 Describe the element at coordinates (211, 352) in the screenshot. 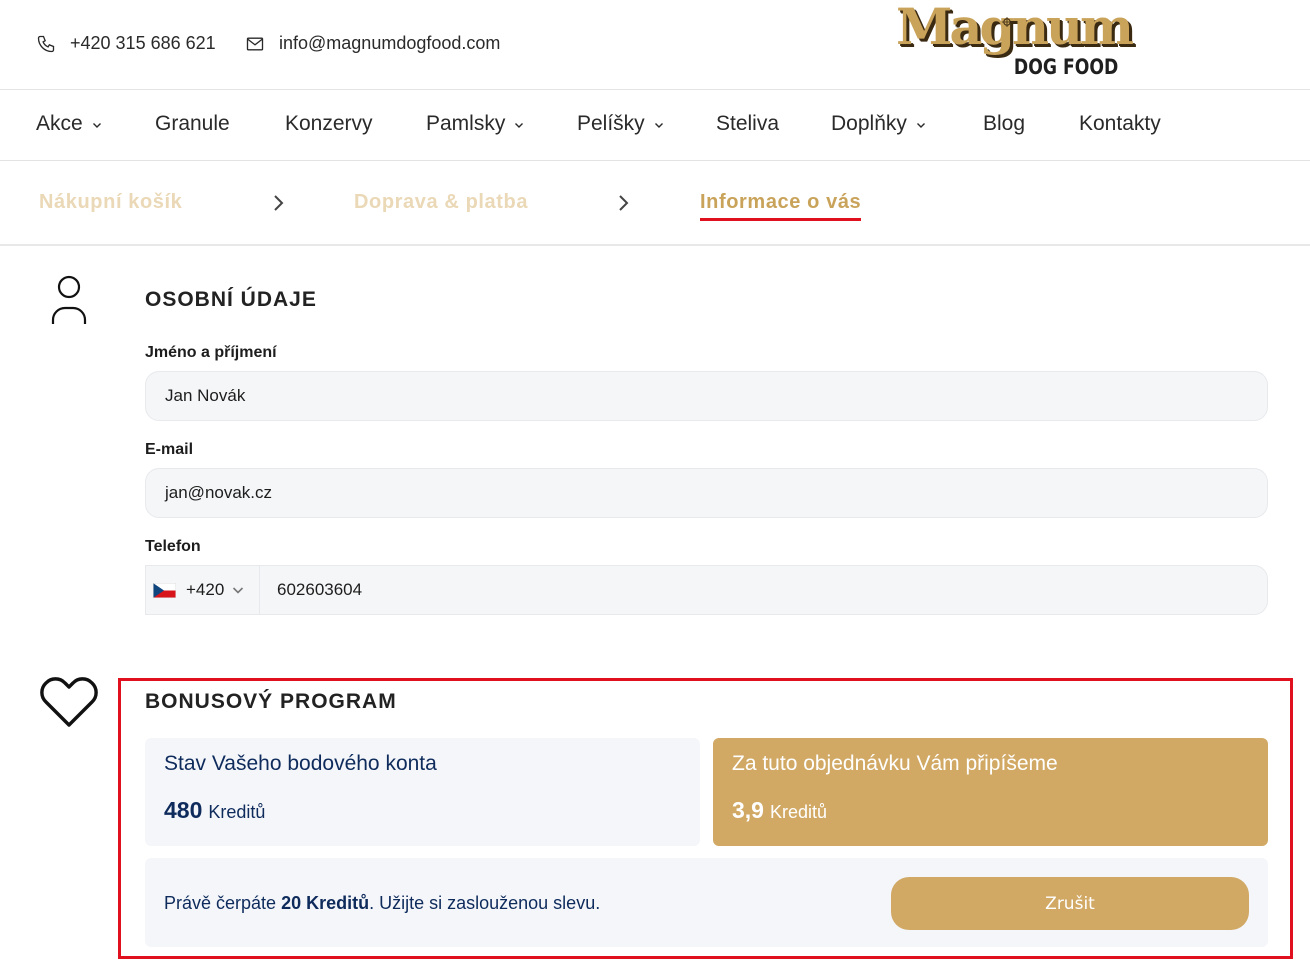

I see `name-label: Jméno a příjmení` at that location.